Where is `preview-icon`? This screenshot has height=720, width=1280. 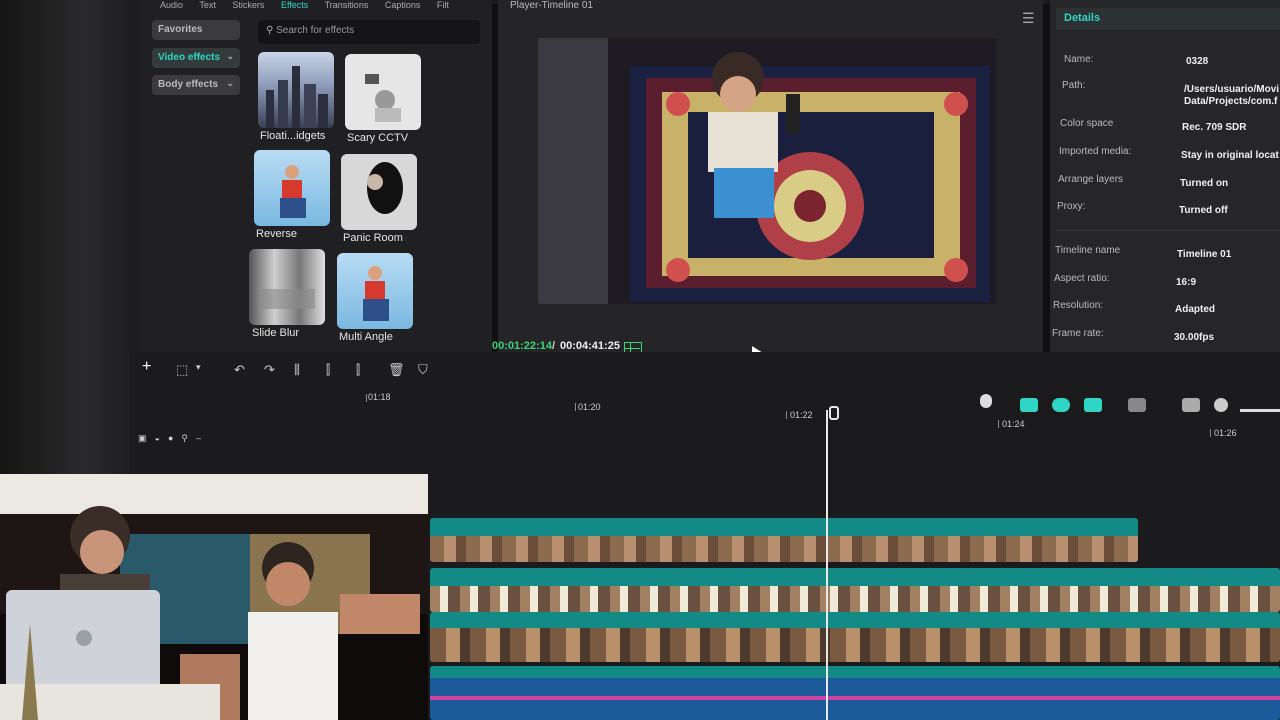
preview-icon is located at coordinates (1191, 405).